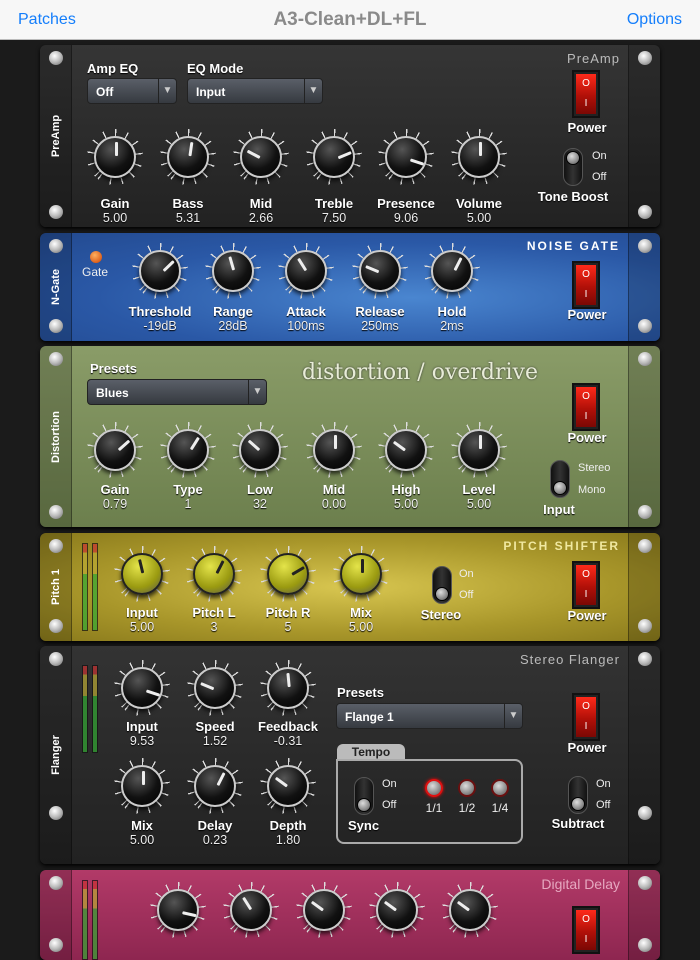 Image resolution: width=700 pixels, height=960 pixels. What do you see at coordinates (177, 392) in the screenshot?
I see `presets-select: Blues ▼` at bounding box center [177, 392].